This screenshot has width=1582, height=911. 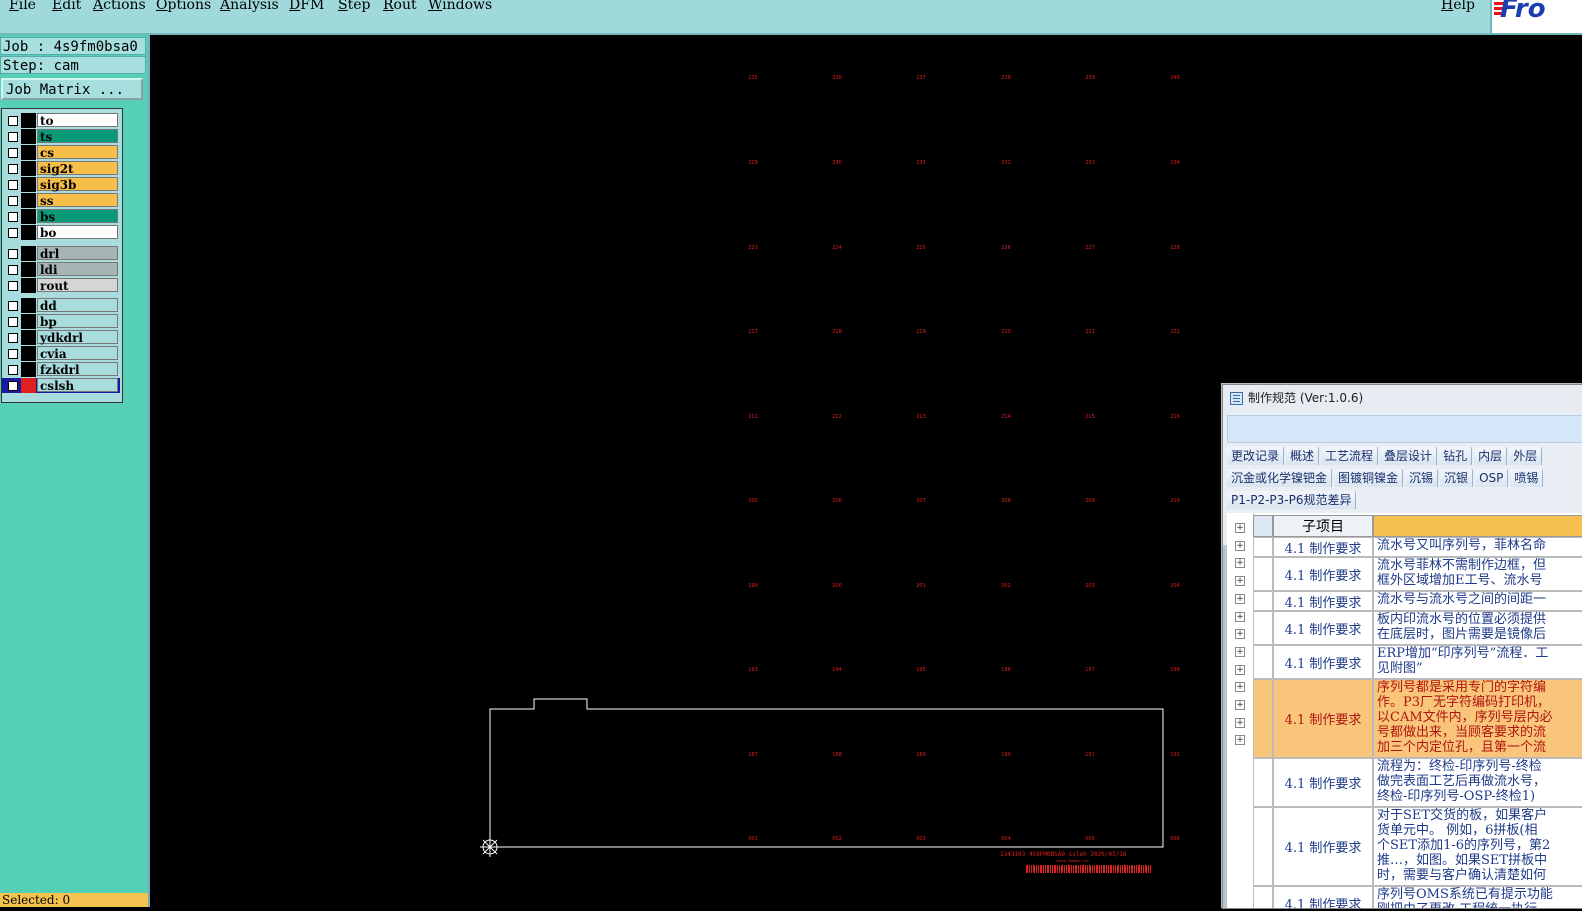 I want to click on layer-name: dd, so click(x=77, y=305).